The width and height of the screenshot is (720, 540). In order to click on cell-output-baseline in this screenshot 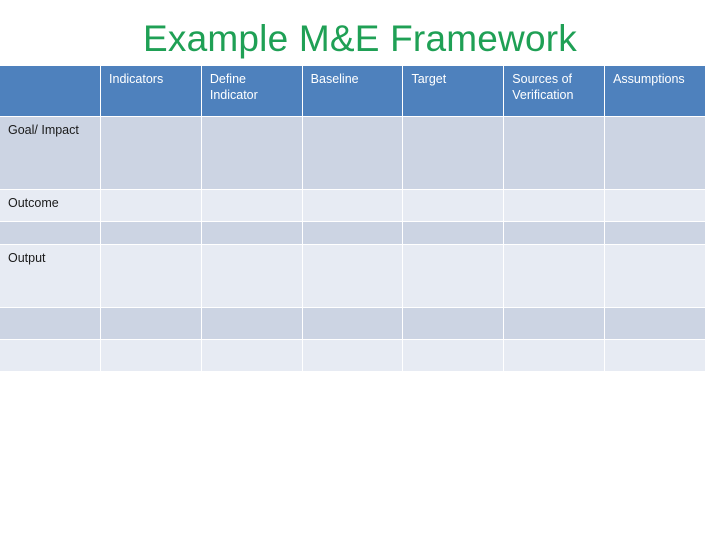, I will do `click(353, 276)`.